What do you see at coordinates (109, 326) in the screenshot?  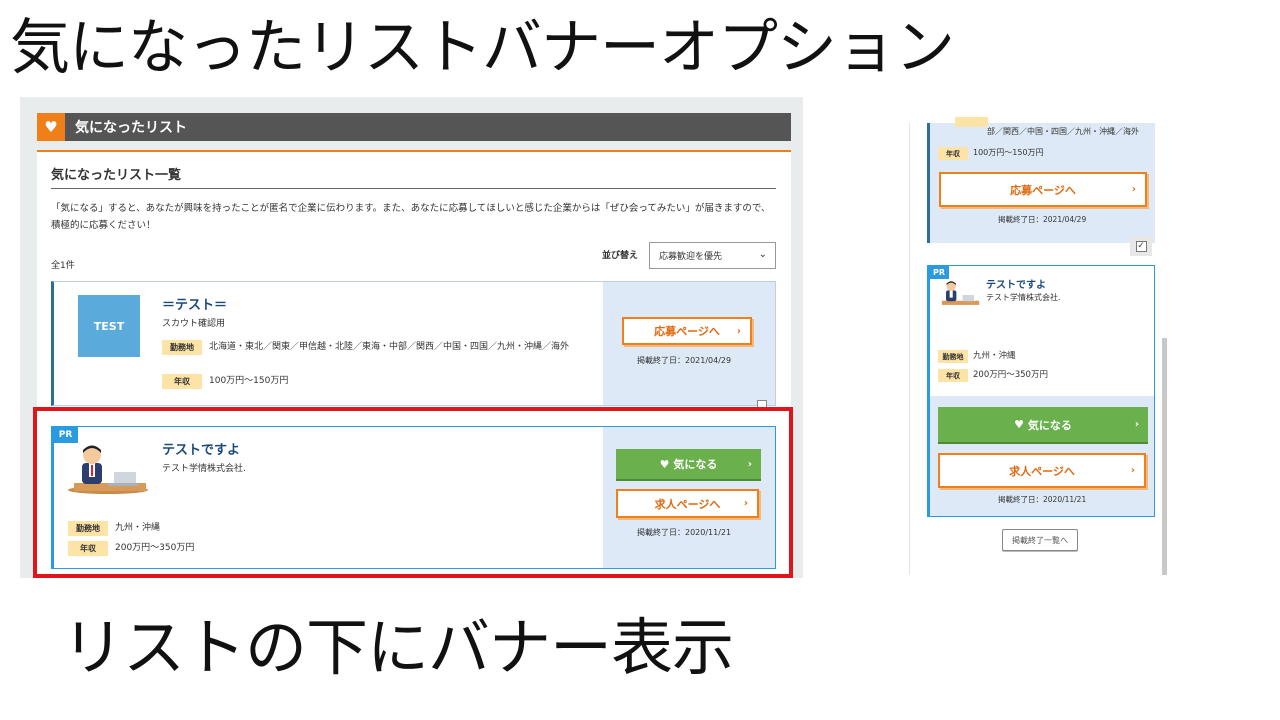 I see `job-thumbnail: TEST` at bounding box center [109, 326].